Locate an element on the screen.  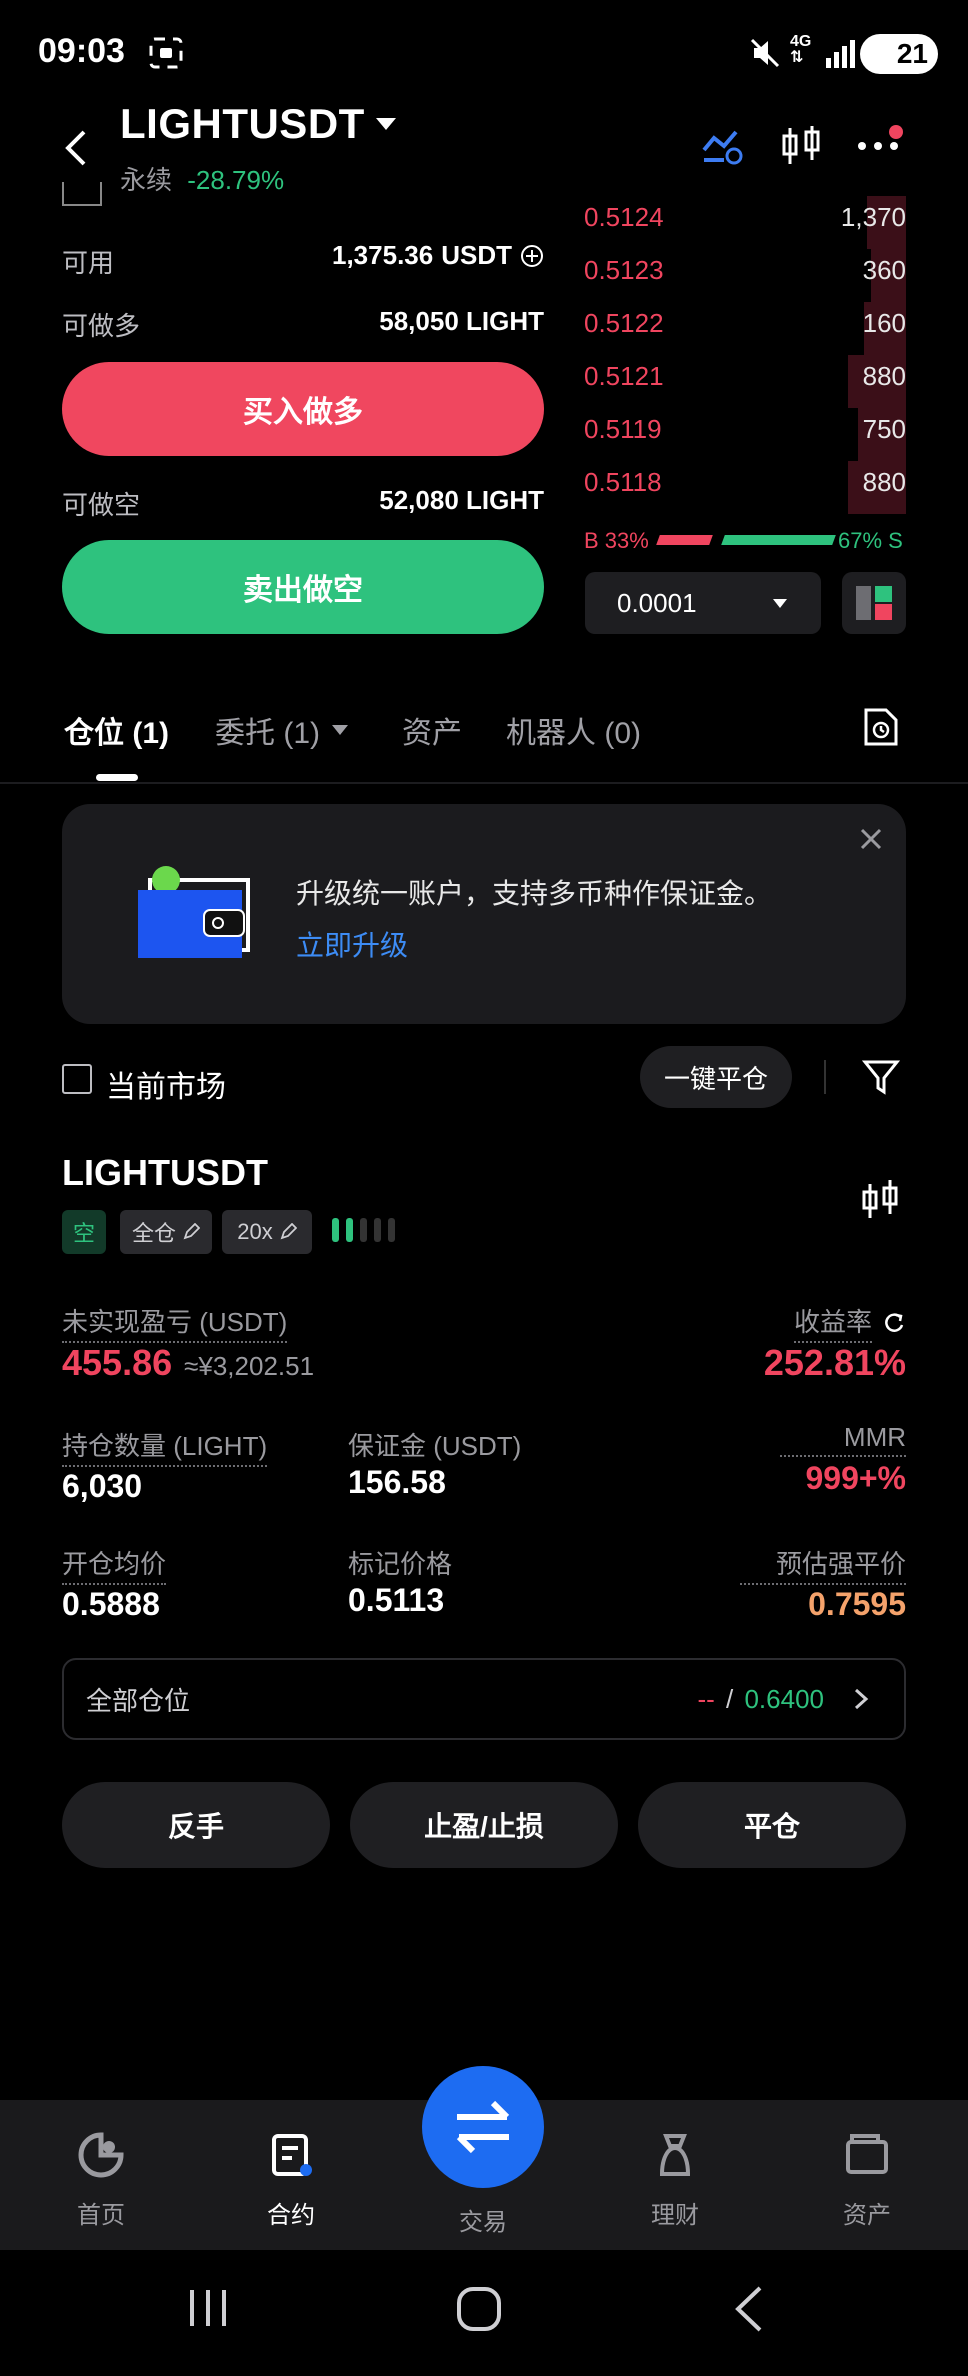
symbol-subtitle: 永续 -28.79% is located at coordinates (202, 178).